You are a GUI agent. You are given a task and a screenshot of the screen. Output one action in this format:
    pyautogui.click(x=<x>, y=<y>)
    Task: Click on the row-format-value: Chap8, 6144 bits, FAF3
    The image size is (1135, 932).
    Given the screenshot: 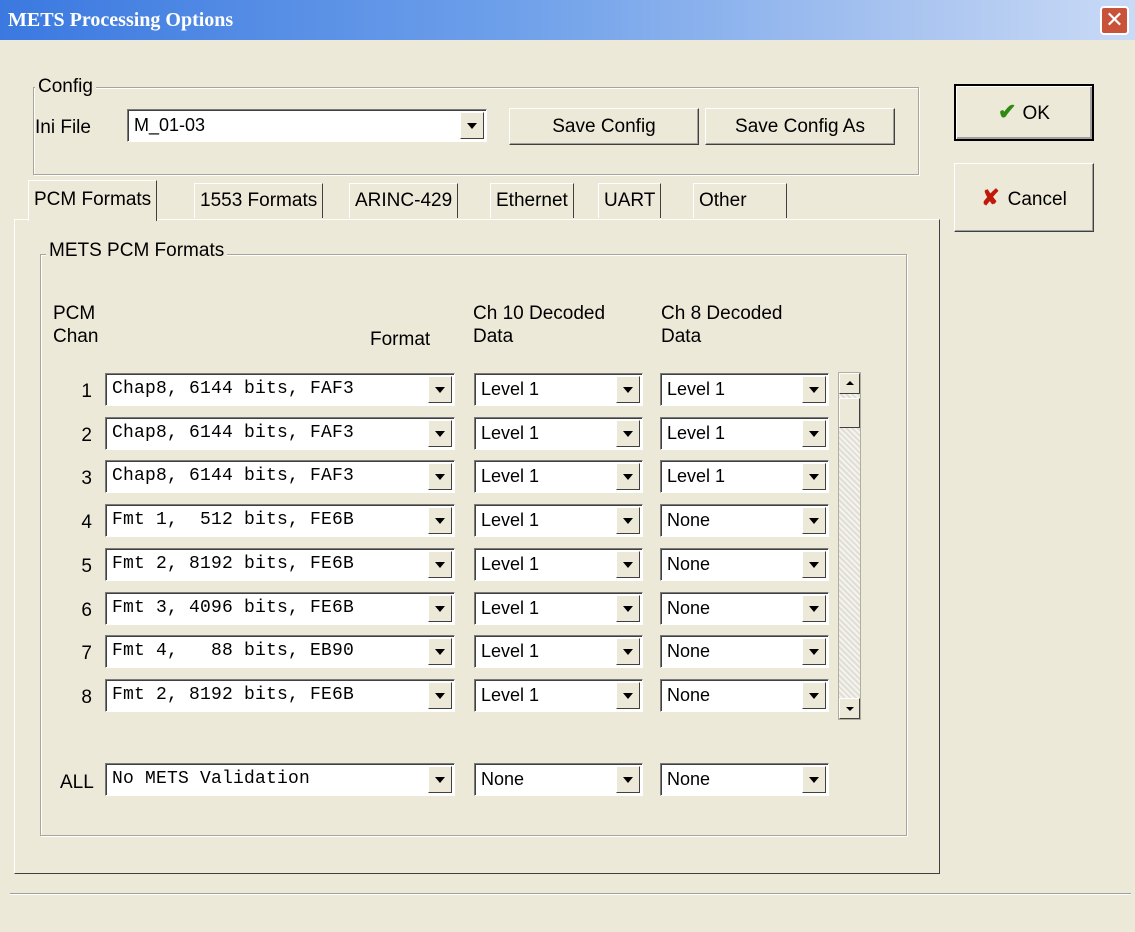 What is the action you would take?
    pyautogui.click(x=233, y=433)
    